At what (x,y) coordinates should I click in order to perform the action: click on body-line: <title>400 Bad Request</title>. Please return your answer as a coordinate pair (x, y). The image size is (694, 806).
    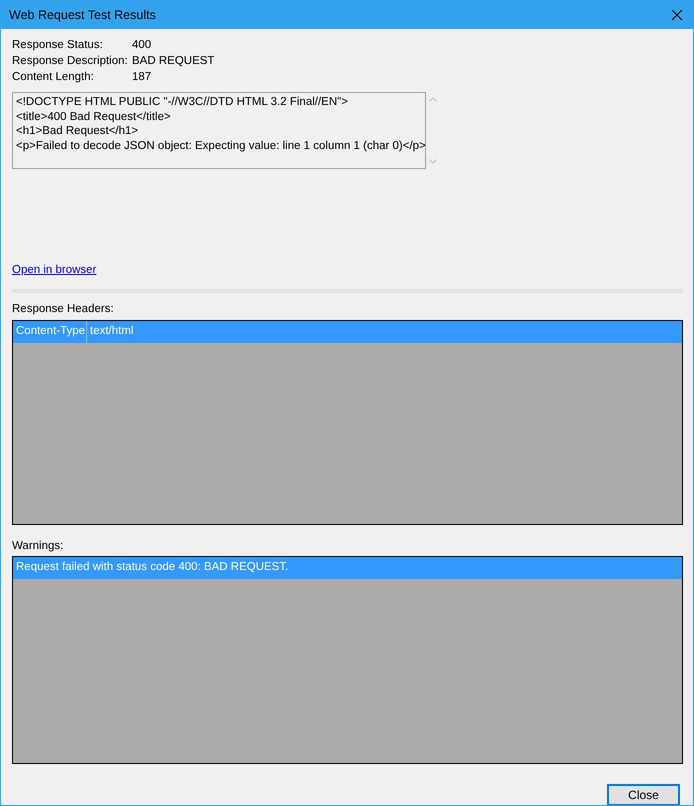
    Looking at the image, I should click on (94, 117).